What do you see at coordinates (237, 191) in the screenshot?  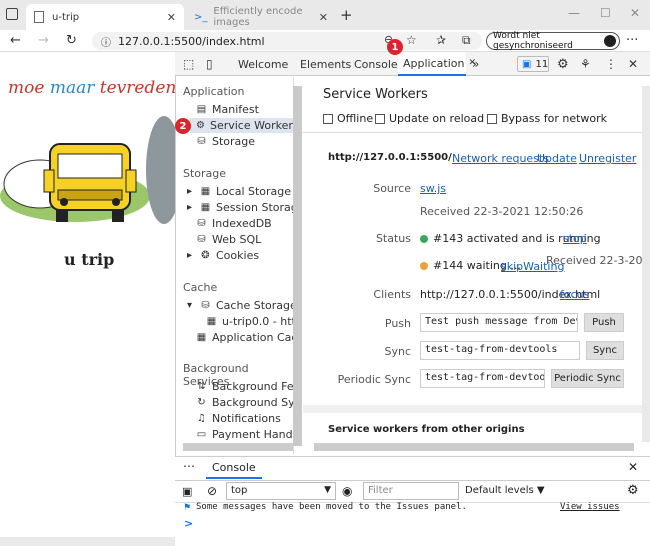 I see `sidebar-item-local-storage: ▸ ▦ Local Storage` at bounding box center [237, 191].